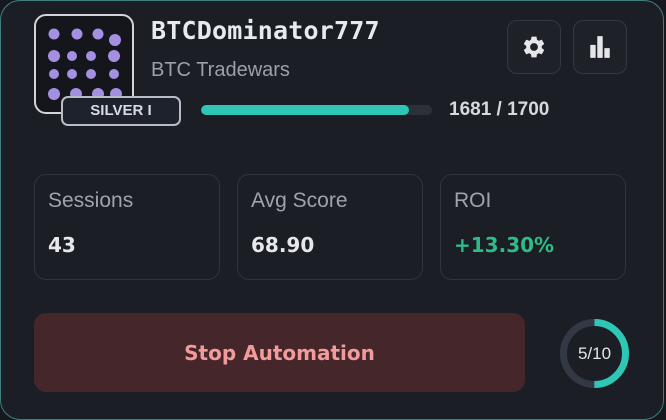 The image size is (666, 420). I want to click on stat-label: Sessions, so click(91, 200).